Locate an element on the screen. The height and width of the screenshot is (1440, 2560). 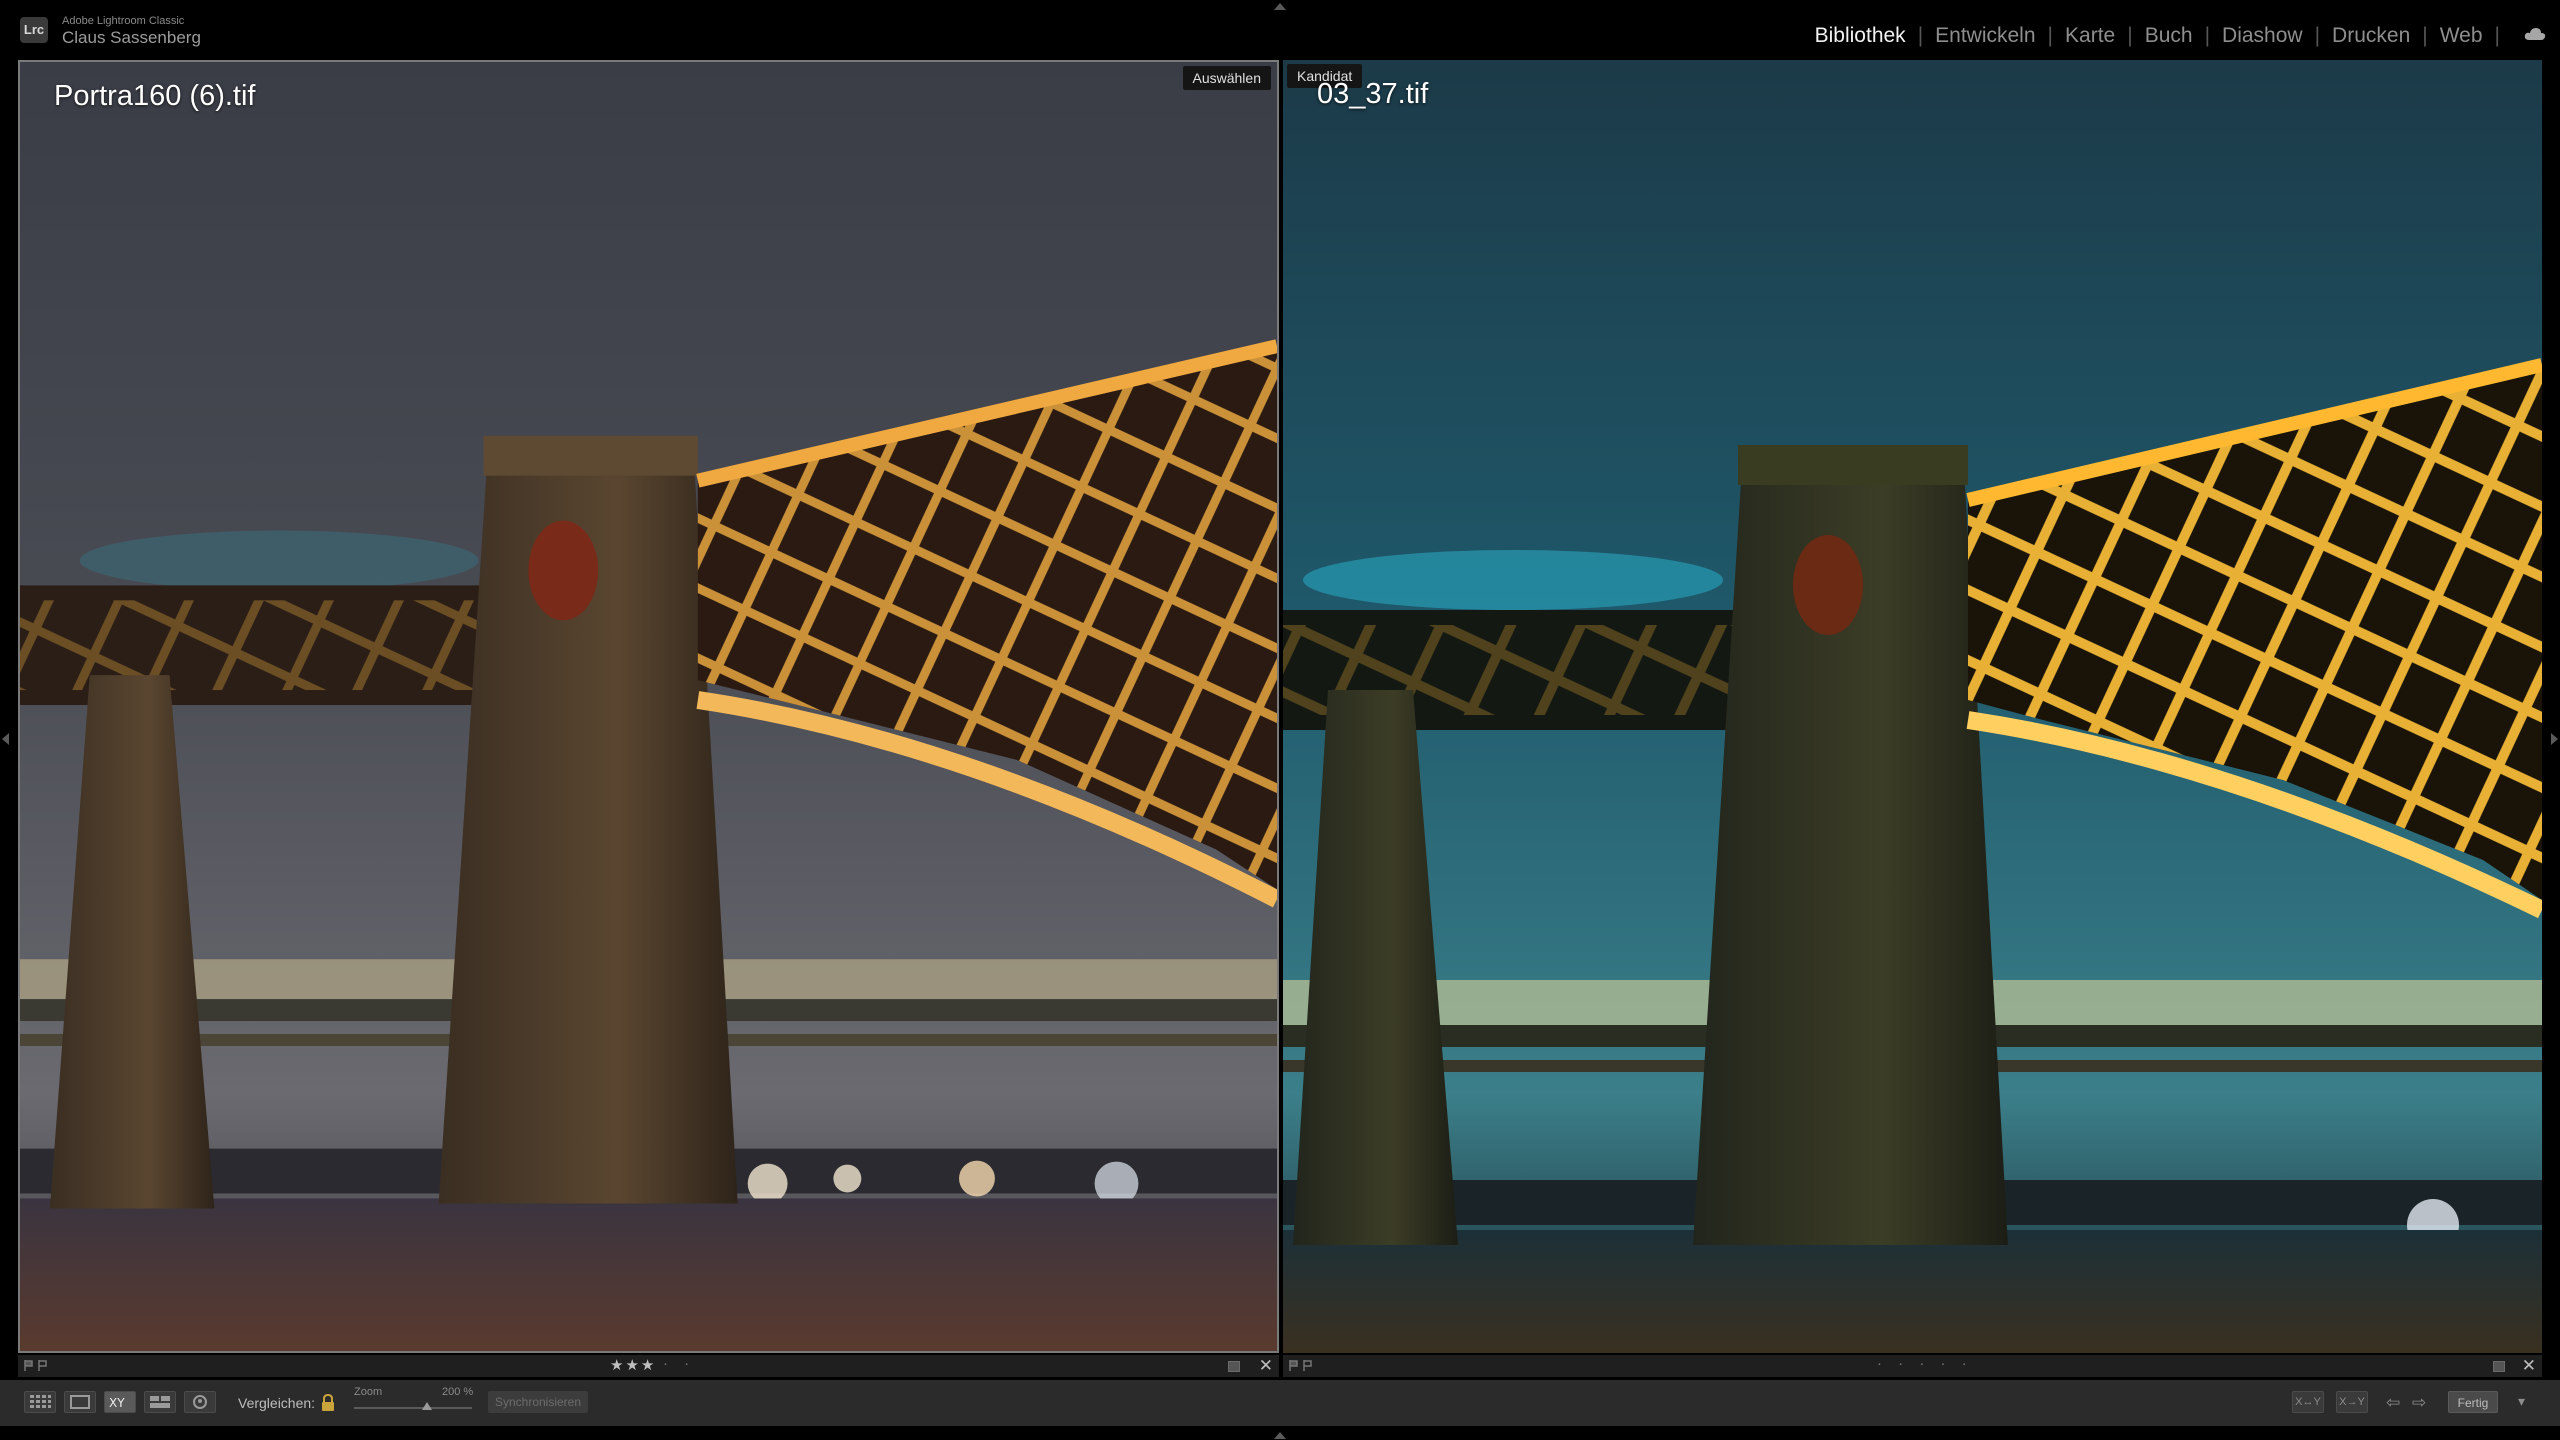
module-buch: Buch is located at coordinates (2169, 36).